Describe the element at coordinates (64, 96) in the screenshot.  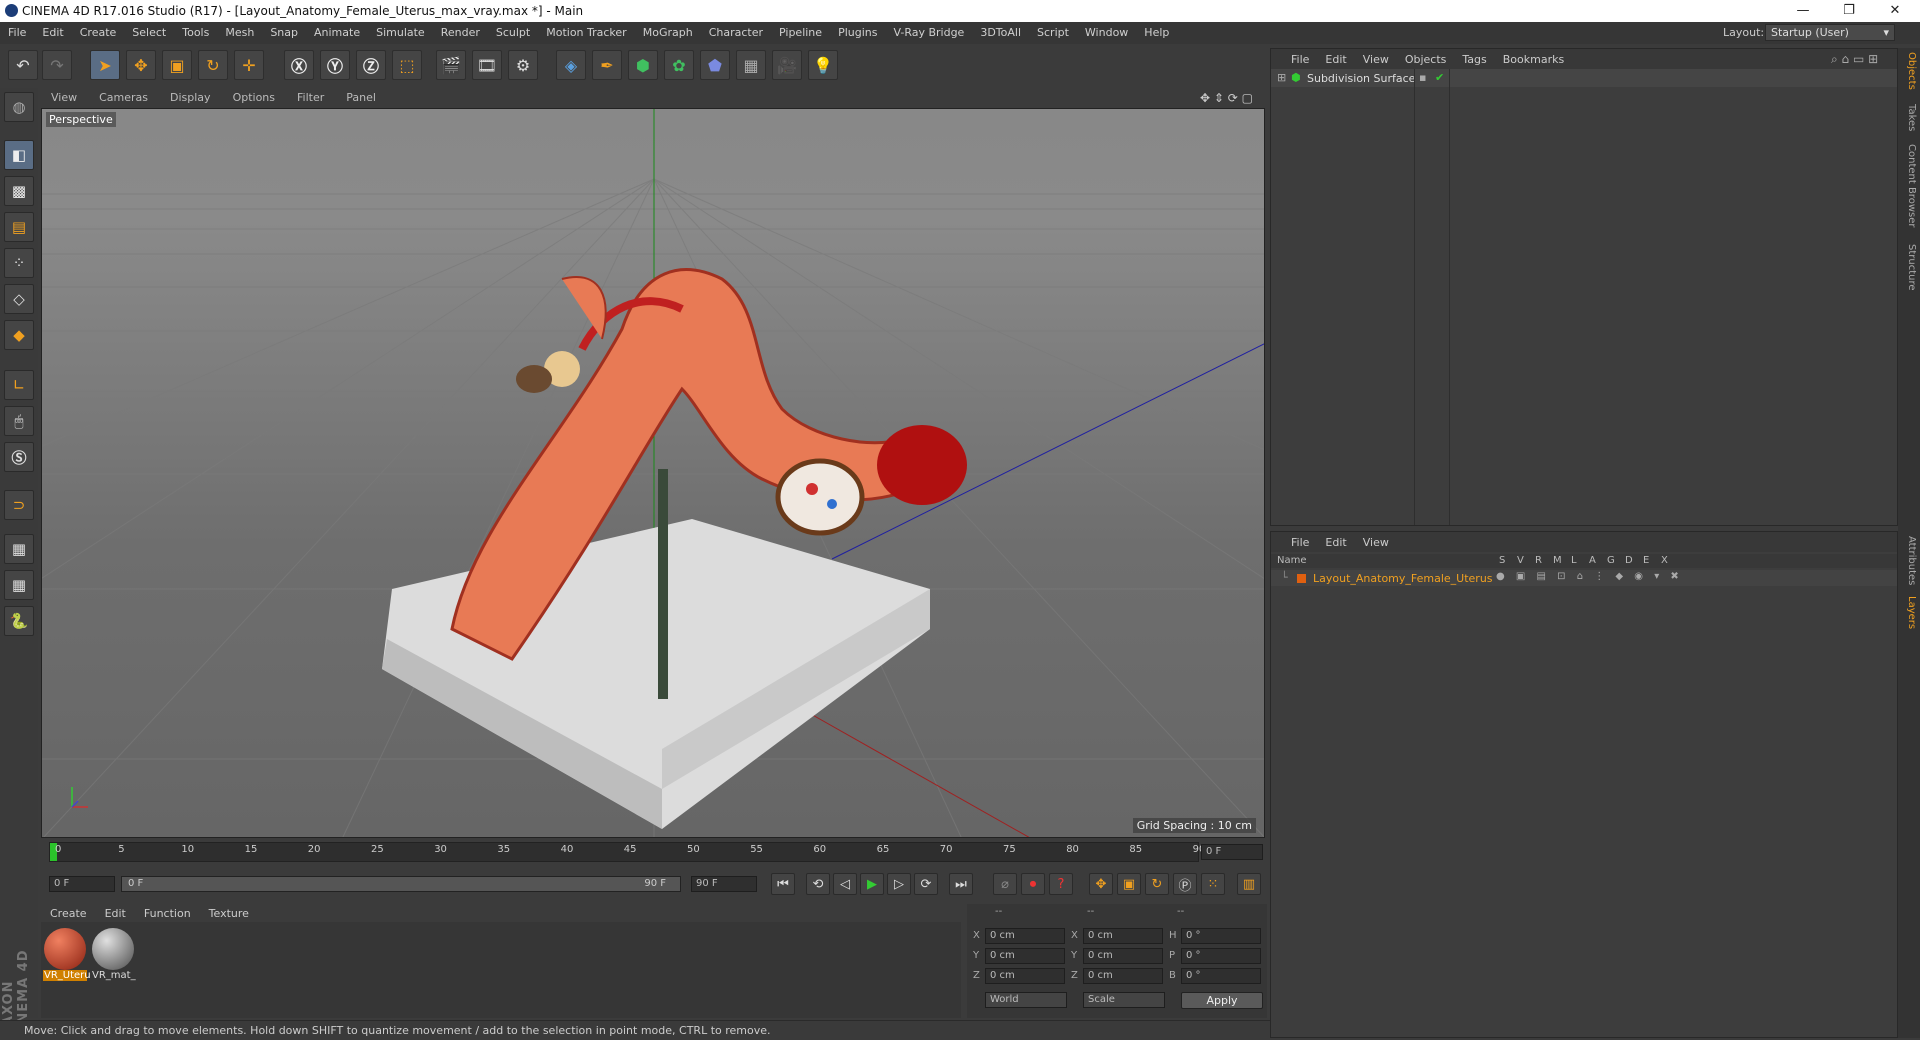
I see `viewport-menu-view: View` at that location.